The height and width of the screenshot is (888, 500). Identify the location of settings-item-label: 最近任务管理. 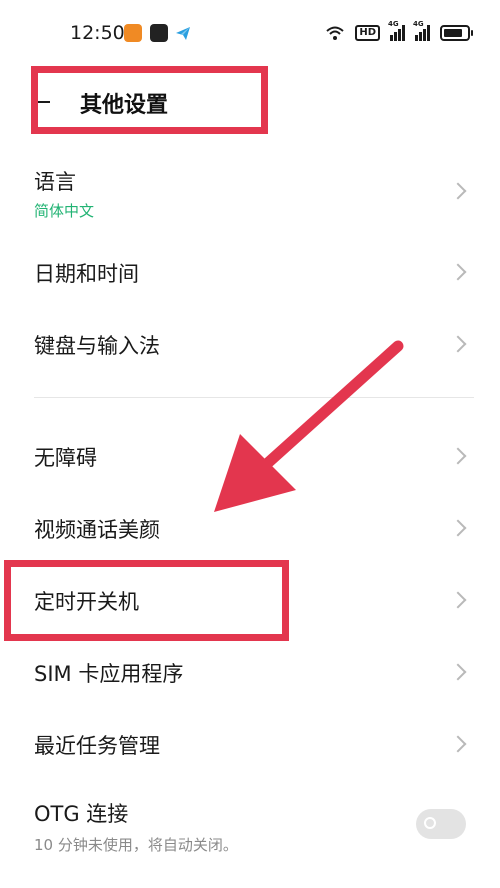
(97, 746).